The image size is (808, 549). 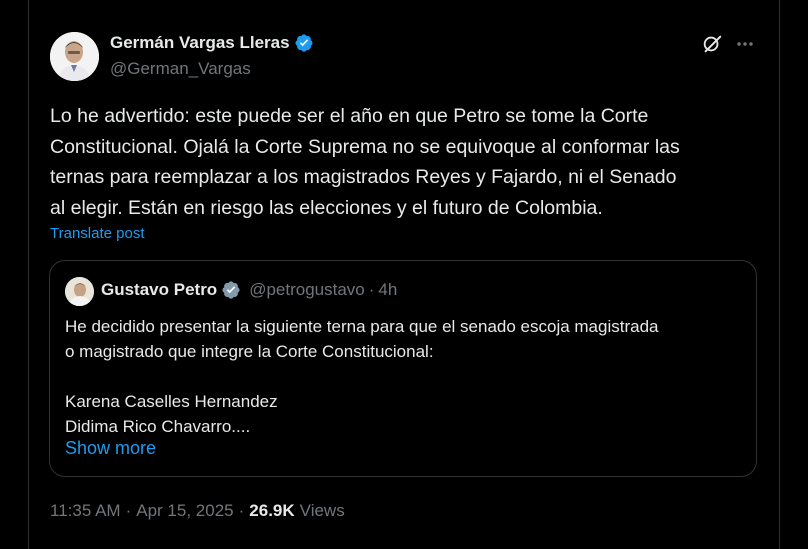 I want to click on post-date: Apr 15, 2025, so click(x=184, y=511).